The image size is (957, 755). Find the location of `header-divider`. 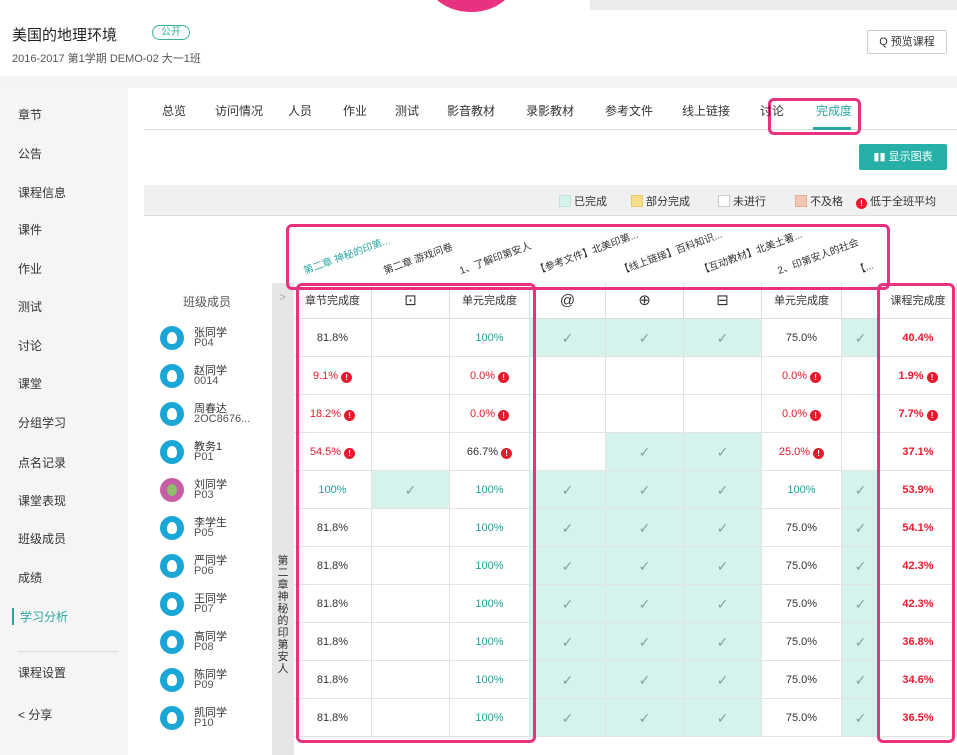

header-divider is located at coordinates (478, 82).